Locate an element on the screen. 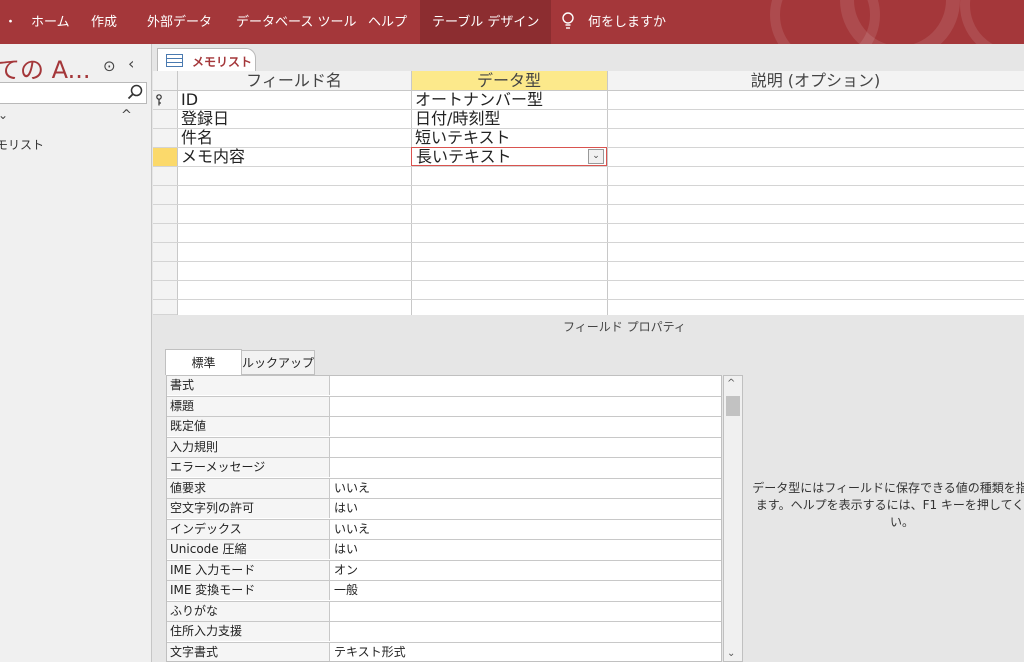 This screenshot has height=662, width=1024. property-name: 既定値 is located at coordinates (248, 426).